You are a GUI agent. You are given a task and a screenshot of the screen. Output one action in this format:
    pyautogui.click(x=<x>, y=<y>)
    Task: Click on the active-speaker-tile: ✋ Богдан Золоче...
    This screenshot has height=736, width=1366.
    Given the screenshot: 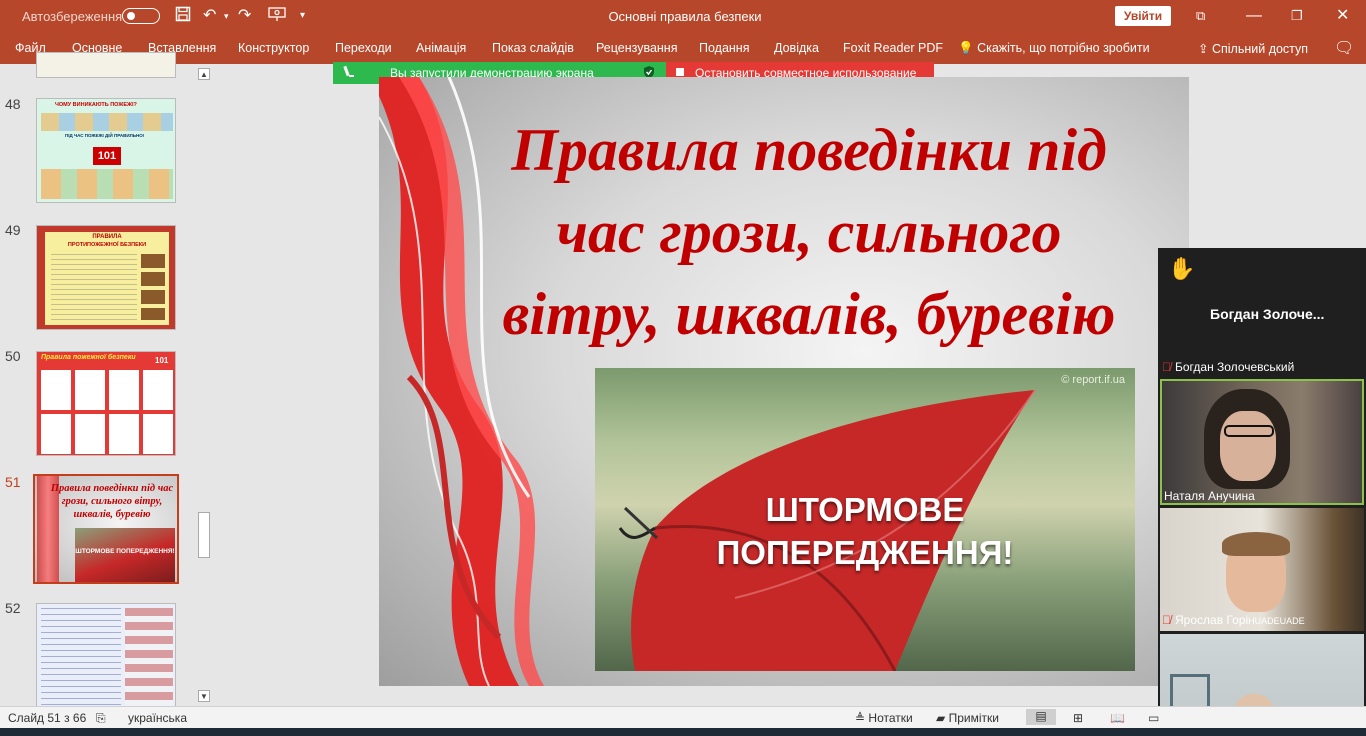 What is the action you would take?
    pyautogui.click(x=1262, y=303)
    